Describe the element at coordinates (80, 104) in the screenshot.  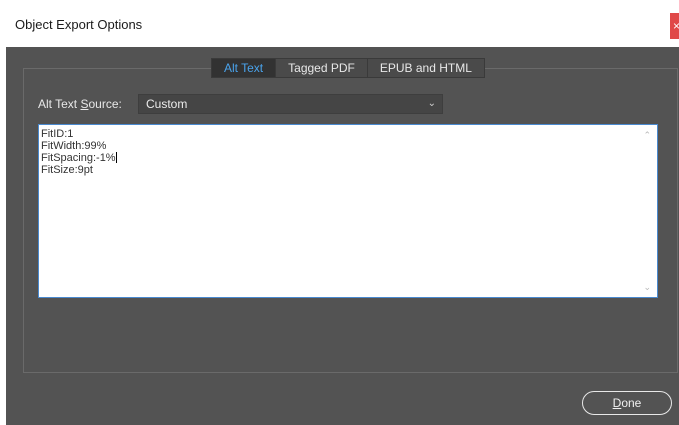
I see `alt-text-source-label: Alt Text Source:` at that location.